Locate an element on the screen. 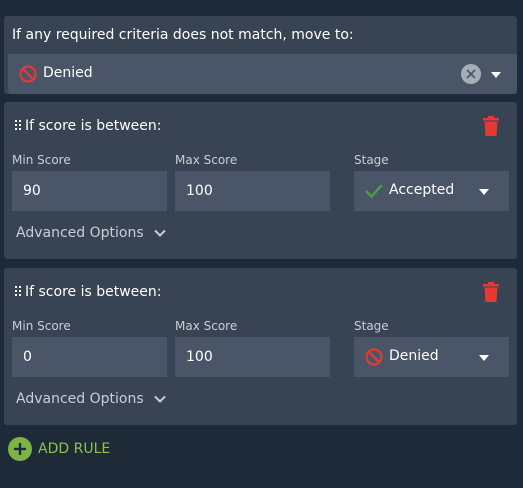 Image resolution: width=523 pixels, height=488 pixels. stage-selected-label: Denied is located at coordinates (414, 356).